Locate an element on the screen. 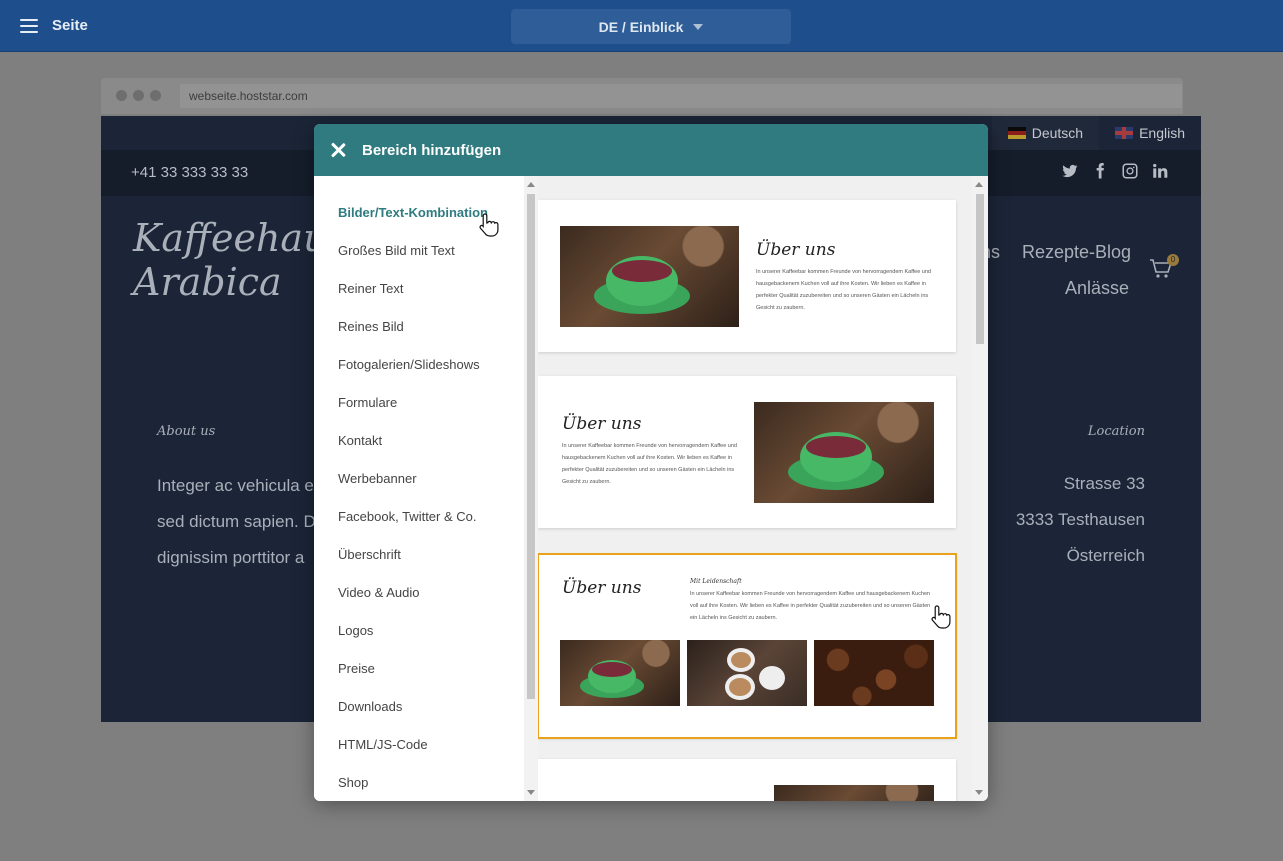 This screenshot has height=861, width=1283. twitter-icon is located at coordinates (1070, 171).